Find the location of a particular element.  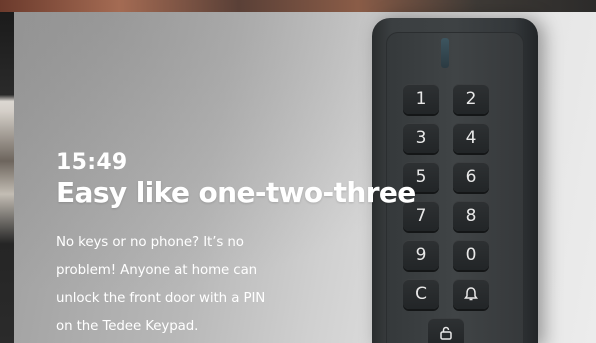

bell-icon is located at coordinates (471, 294).